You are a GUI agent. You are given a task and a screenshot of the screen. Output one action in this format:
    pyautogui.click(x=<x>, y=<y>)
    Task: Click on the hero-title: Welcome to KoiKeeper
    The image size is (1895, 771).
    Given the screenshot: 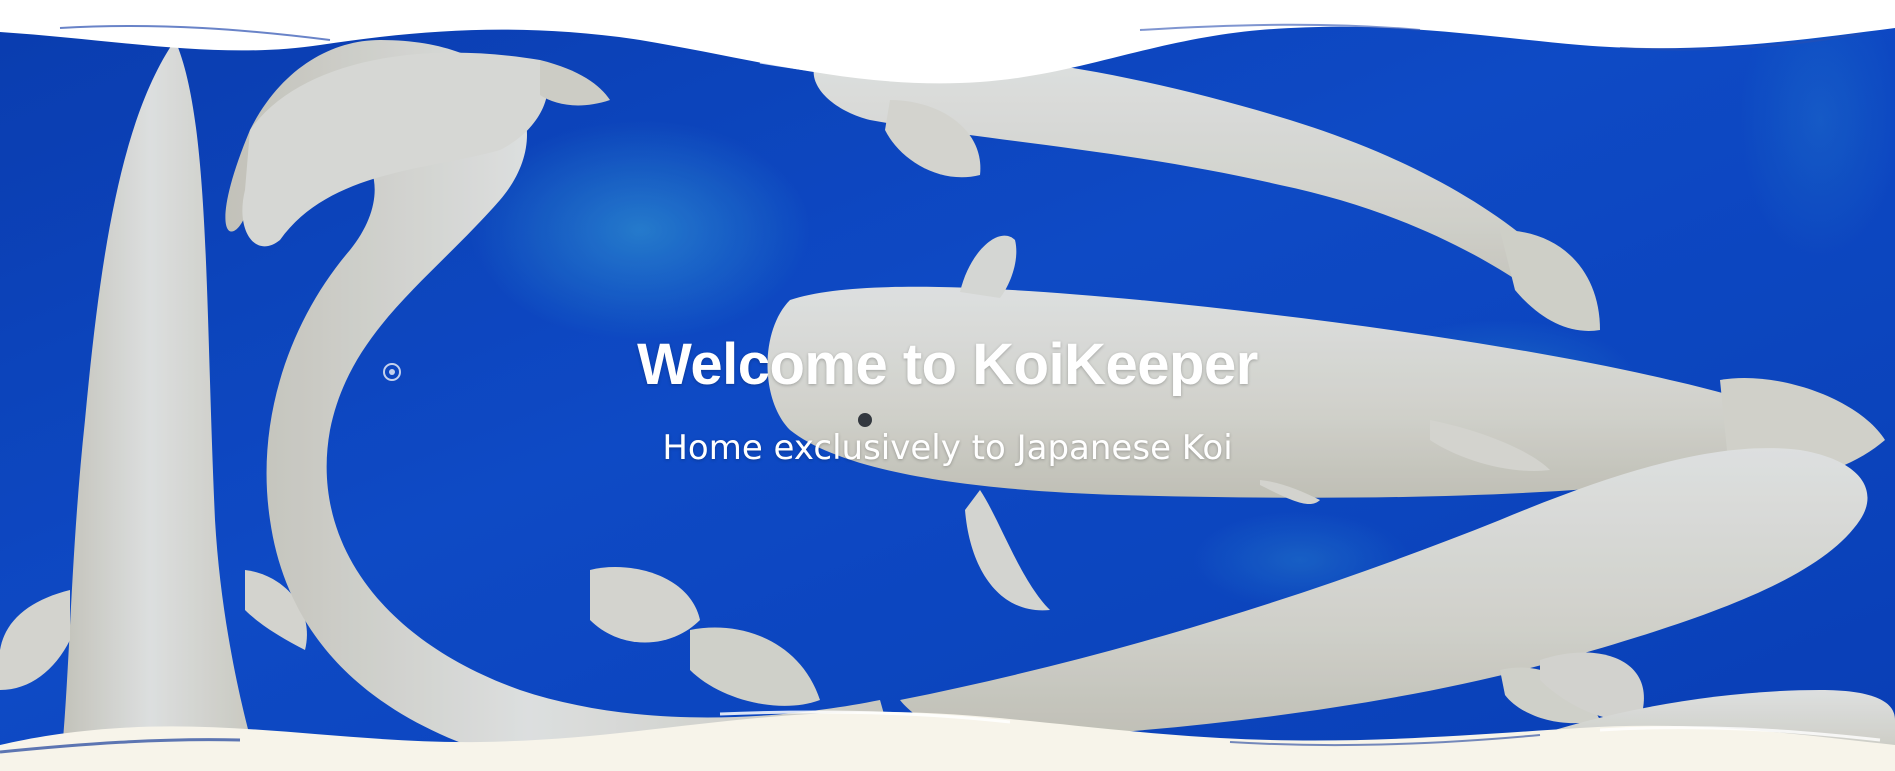 What is the action you would take?
    pyautogui.click(x=947, y=364)
    